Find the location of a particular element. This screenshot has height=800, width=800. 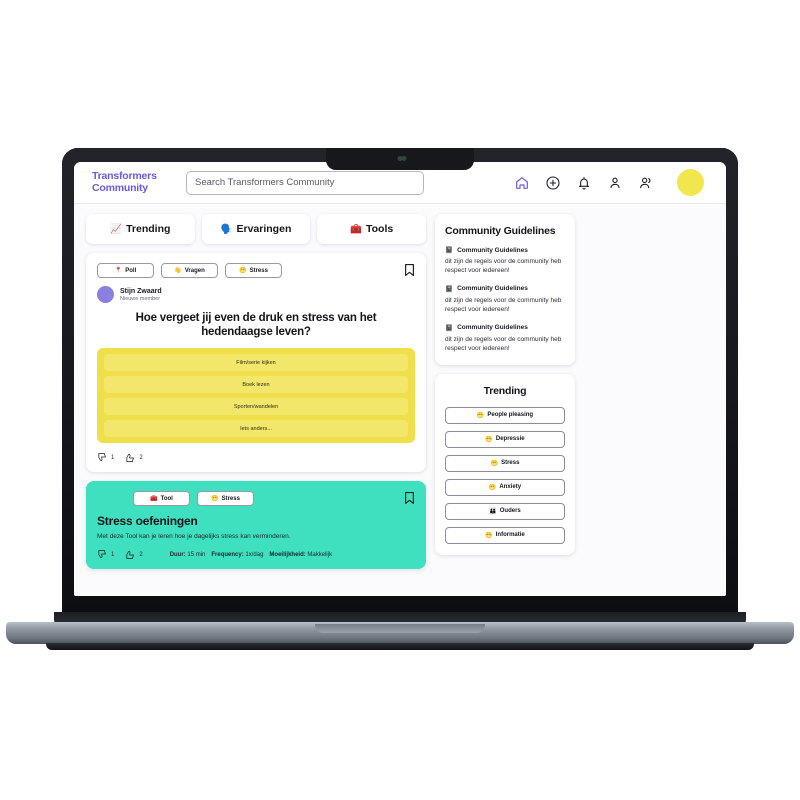

trending-item-ouders: 👪 Ouders is located at coordinates (505, 511).